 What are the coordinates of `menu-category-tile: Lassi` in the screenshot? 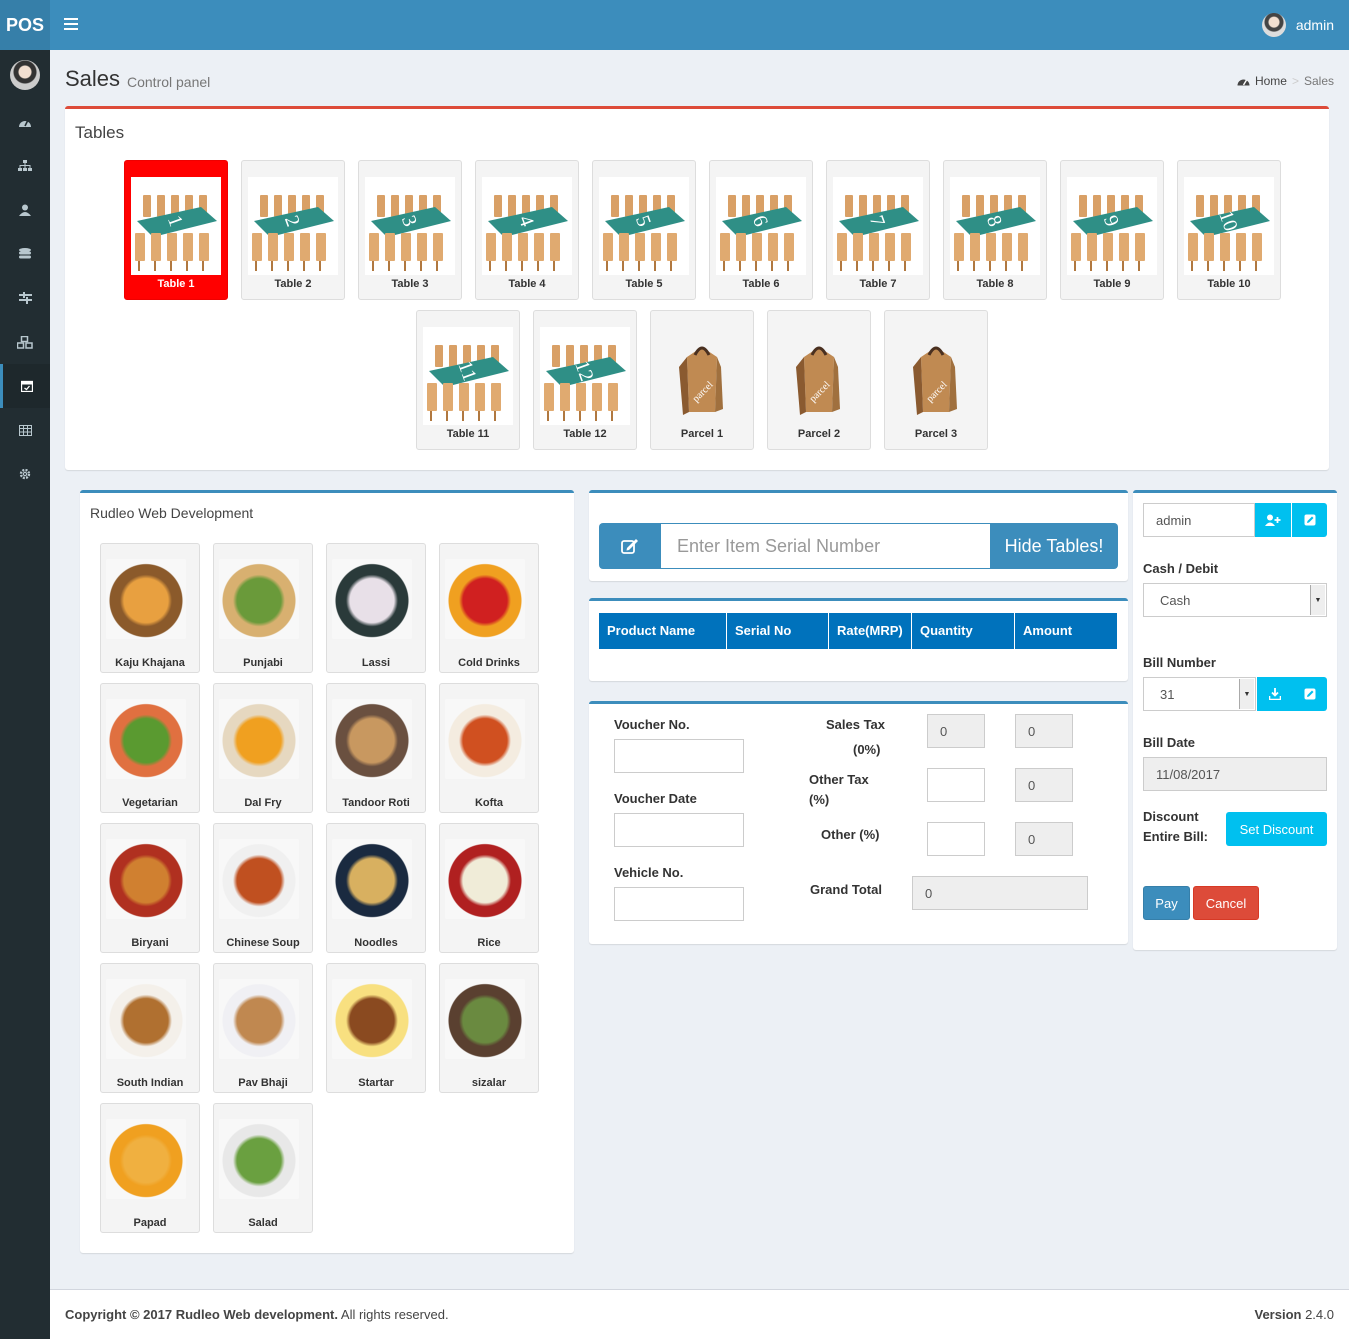 It's located at (376, 608).